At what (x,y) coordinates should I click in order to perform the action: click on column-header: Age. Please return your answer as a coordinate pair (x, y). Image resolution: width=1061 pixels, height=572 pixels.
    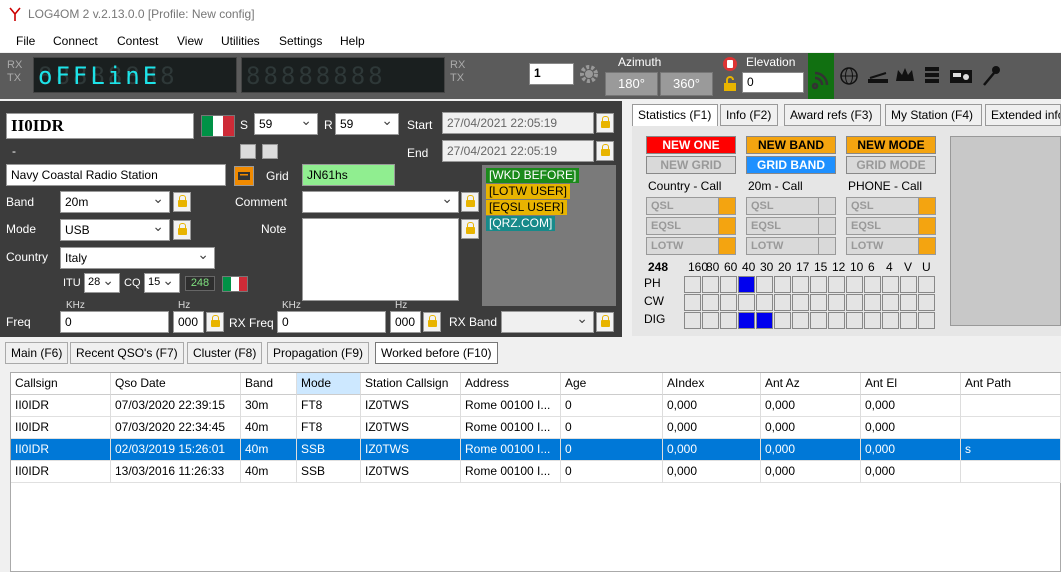
    Looking at the image, I should click on (612, 384).